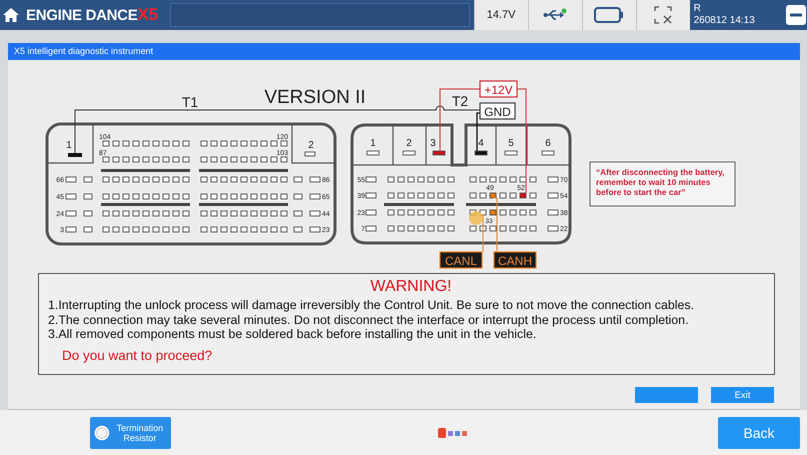 The width and height of the screenshot is (807, 455). I want to click on battery-icon, so click(609, 15).